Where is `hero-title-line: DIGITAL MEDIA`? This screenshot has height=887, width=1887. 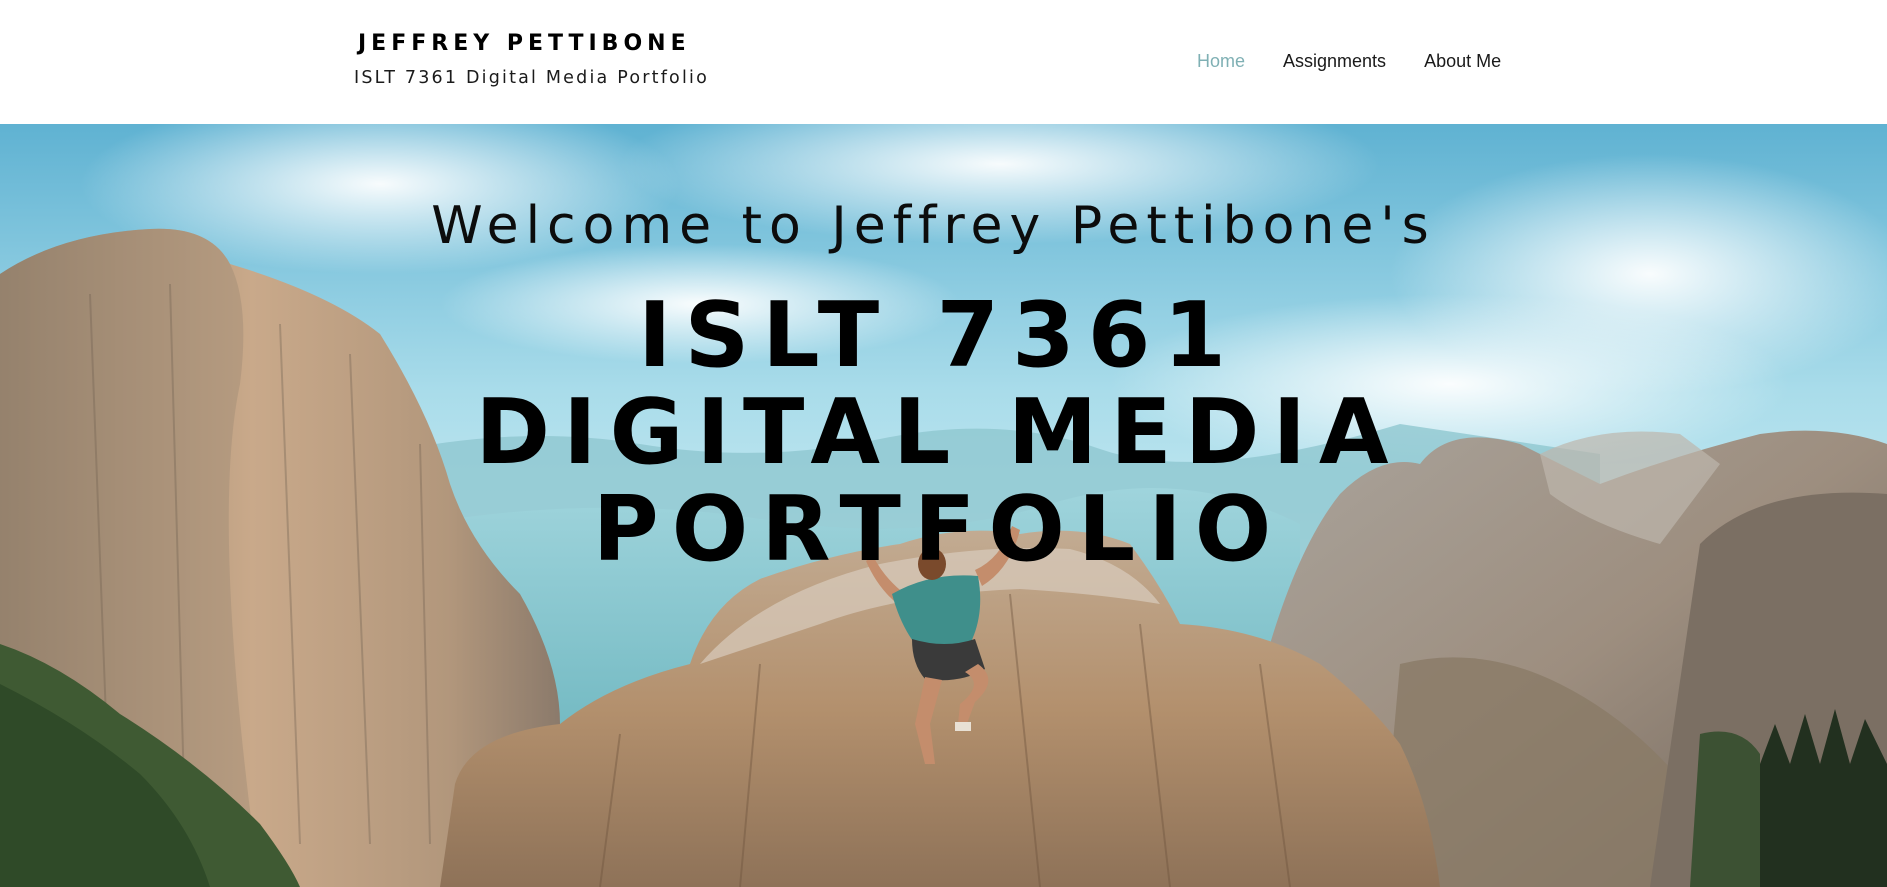 hero-title-line: DIGITAL MEDIA is located at coordinates (938, 432).